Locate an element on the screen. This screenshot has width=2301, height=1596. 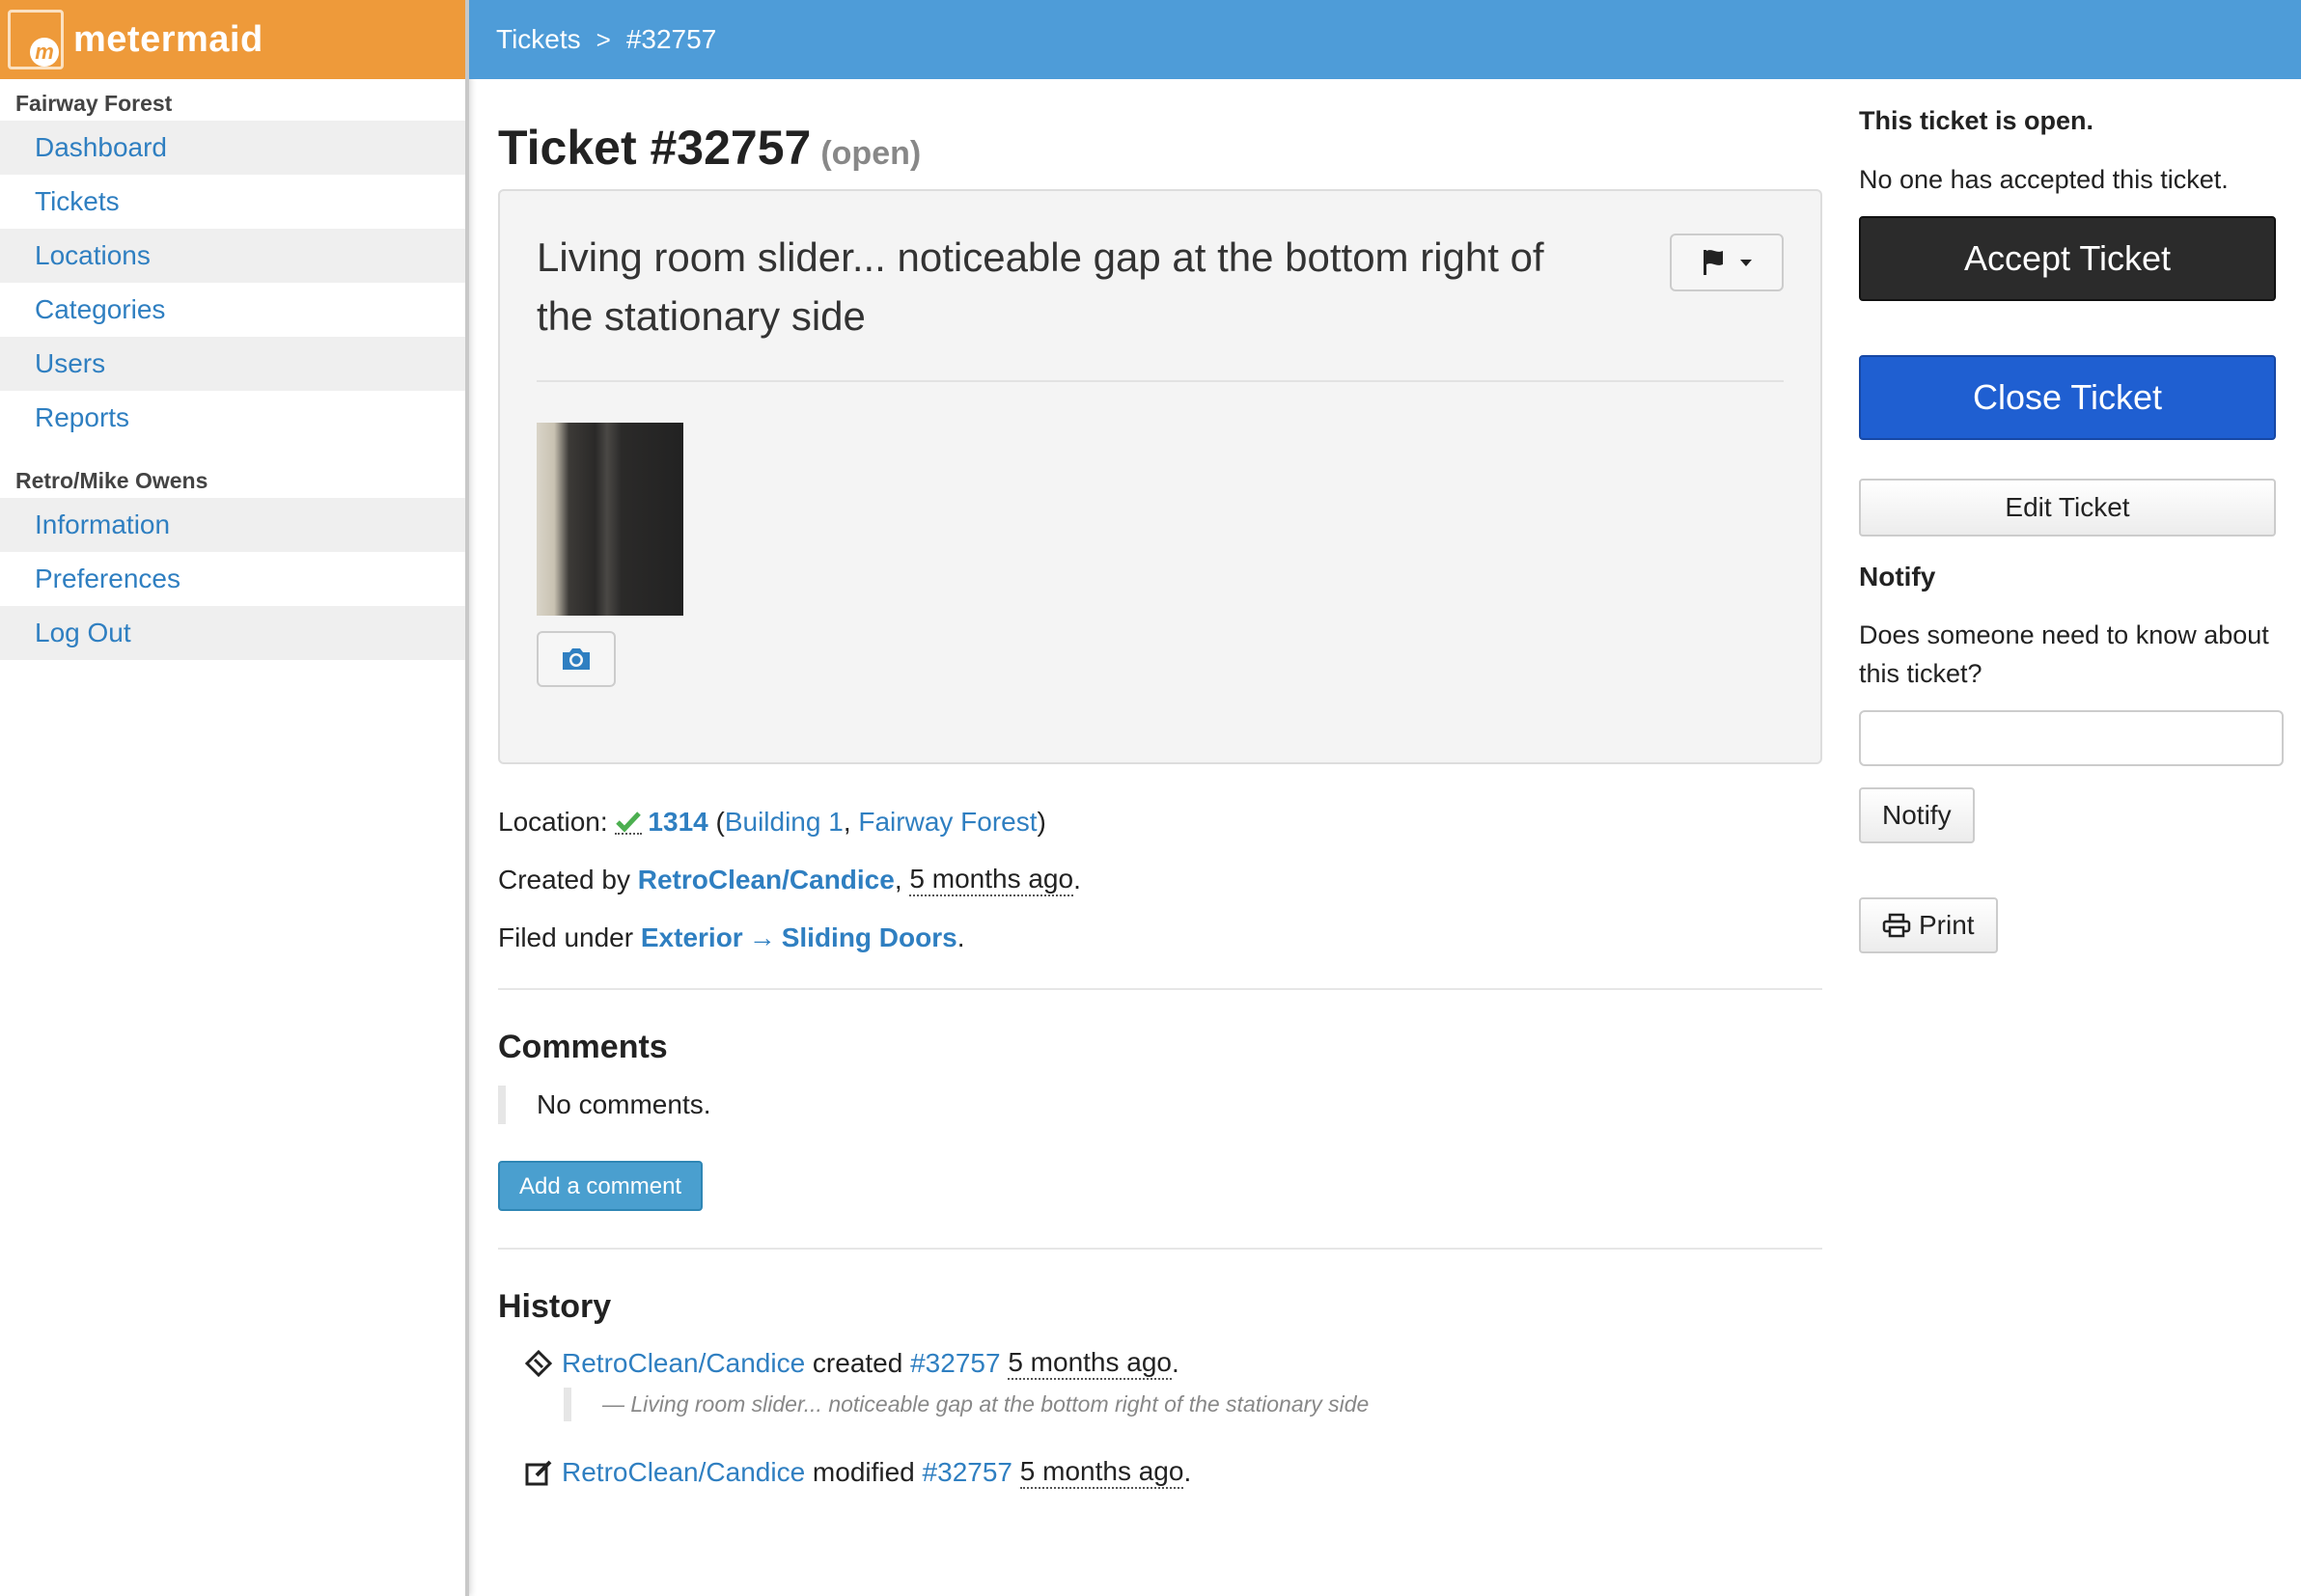
category-row: Filed under Exterior → Sliding Doors. is located at coordinates (731, 938).